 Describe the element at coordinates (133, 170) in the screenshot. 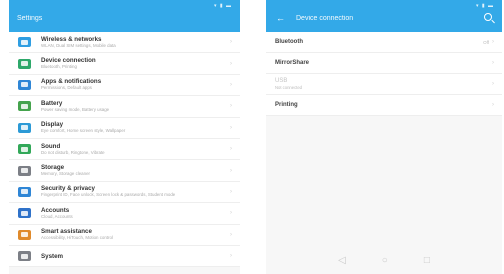

I see `settings-item-text: Storage Memory, Storage cleaner` at that location.